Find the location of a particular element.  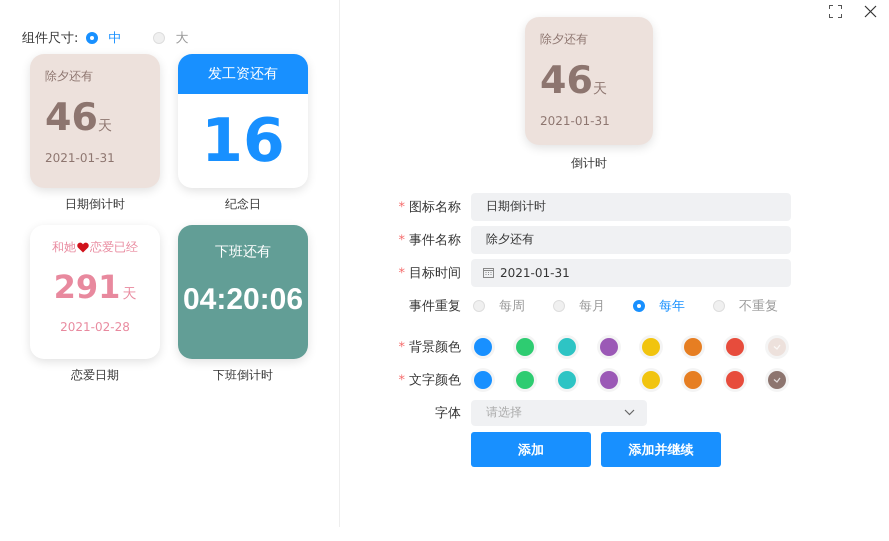

countdown-card: 除夕还有 46天 2021-01-31 is located at coordinates (95, 121).